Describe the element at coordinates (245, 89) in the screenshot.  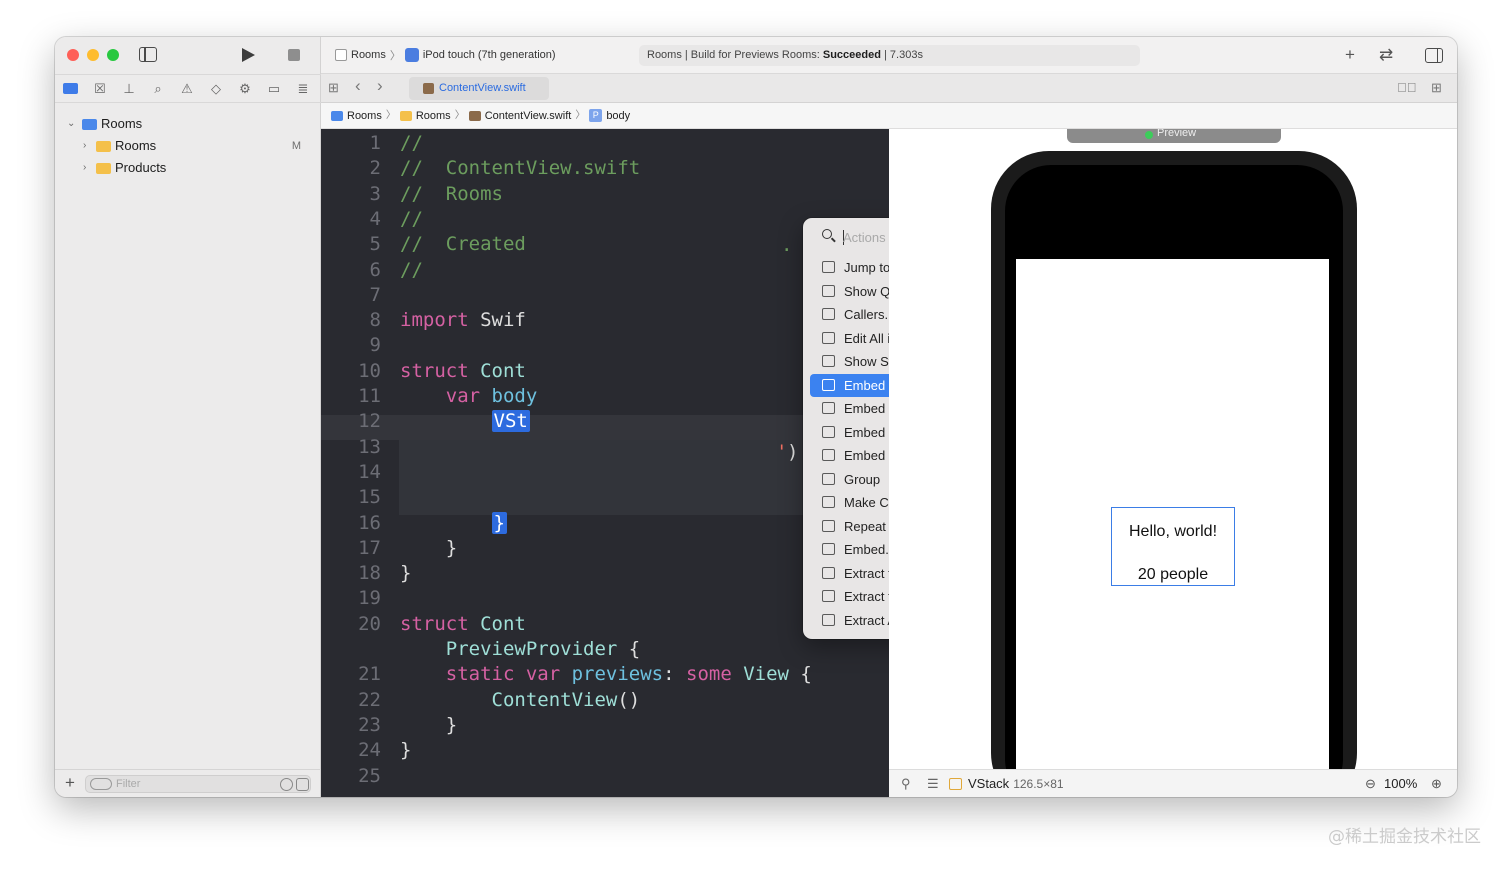
I see `debug-navigator-icon: ⚙` at that location.